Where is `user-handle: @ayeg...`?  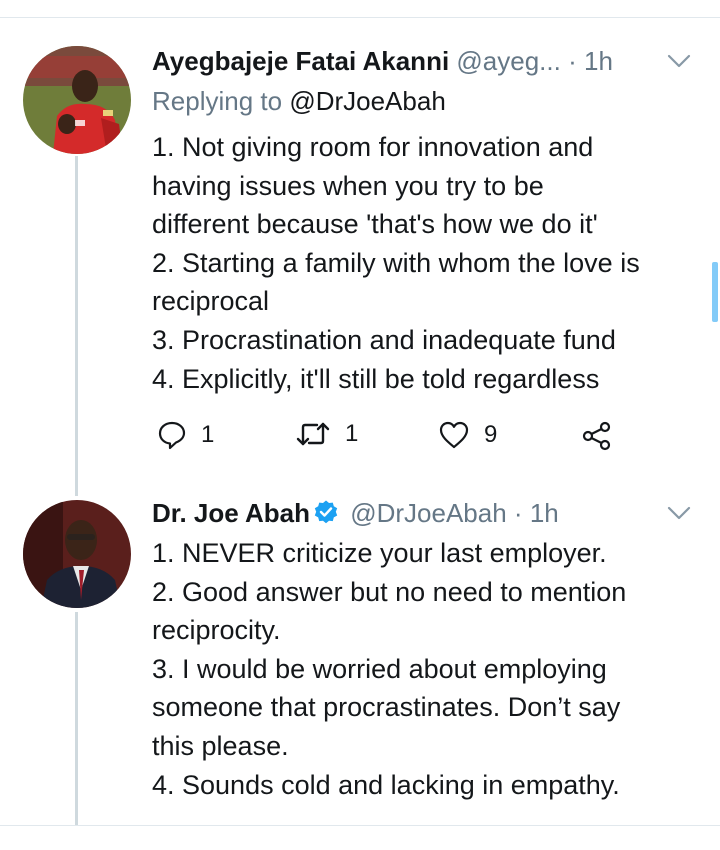
user-handle: @ayeg... is located at coordinates (508, 61).